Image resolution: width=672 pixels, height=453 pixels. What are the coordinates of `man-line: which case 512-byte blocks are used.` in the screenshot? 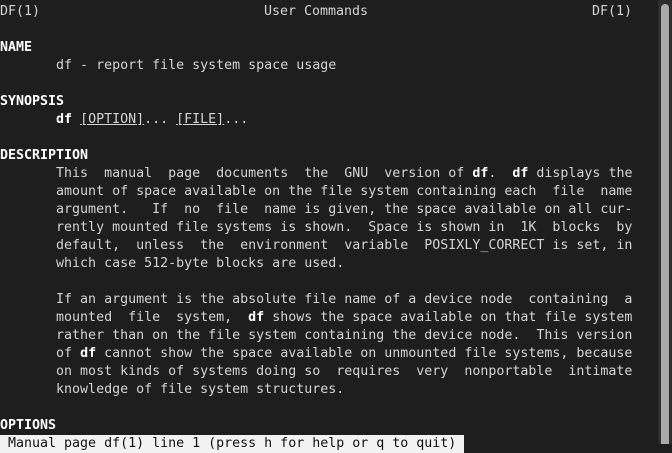 It's located at (329, 264).